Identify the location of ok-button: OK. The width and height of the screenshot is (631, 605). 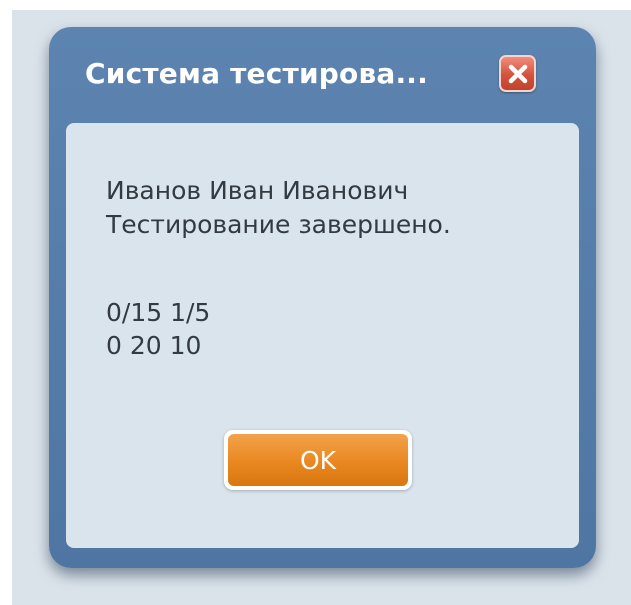
(318, 460).